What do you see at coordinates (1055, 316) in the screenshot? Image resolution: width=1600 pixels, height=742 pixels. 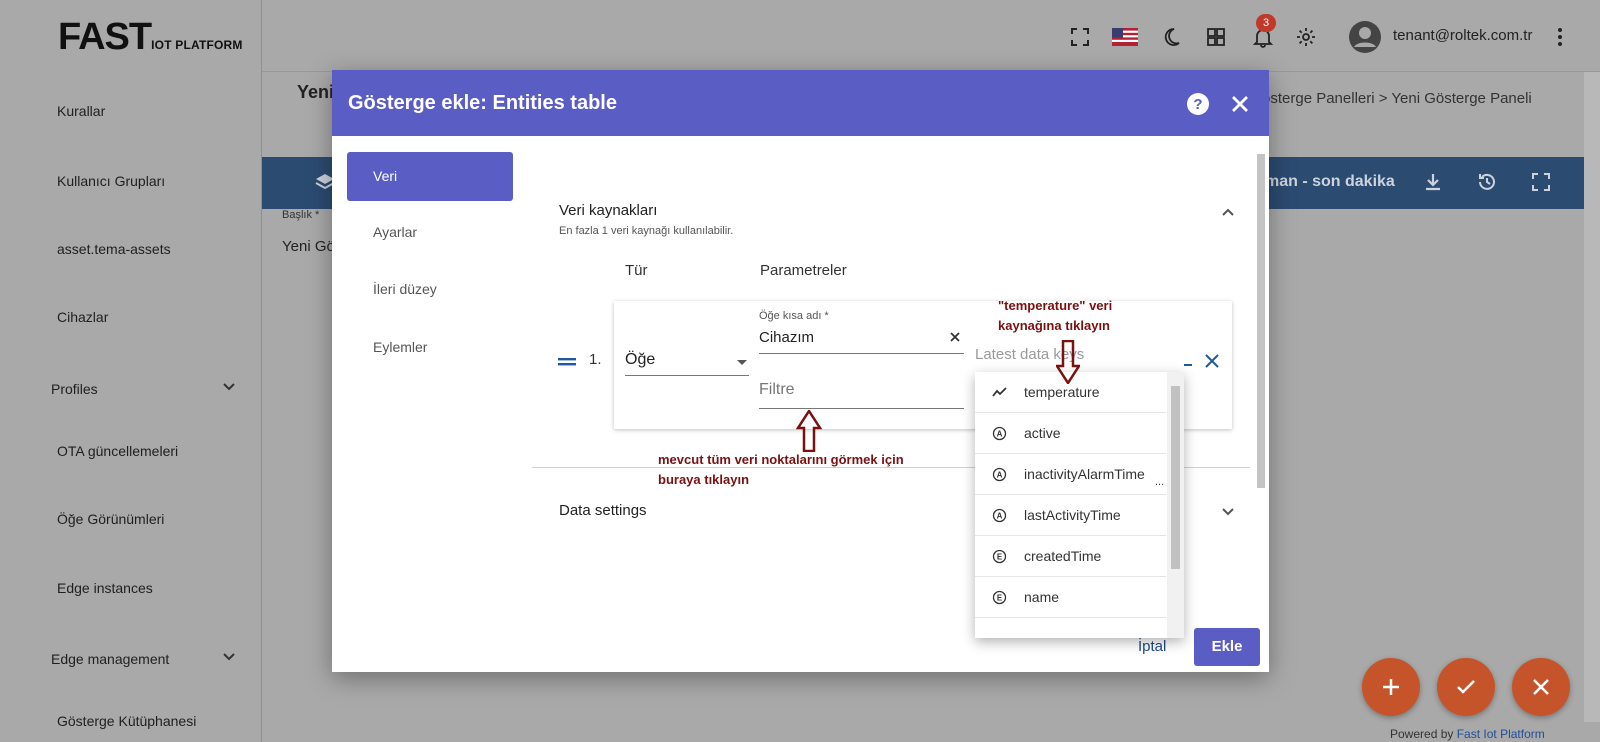 I see `annotation-top: "temperature" veri kaynağına tıklayın` at bounding box center [1055, 316].